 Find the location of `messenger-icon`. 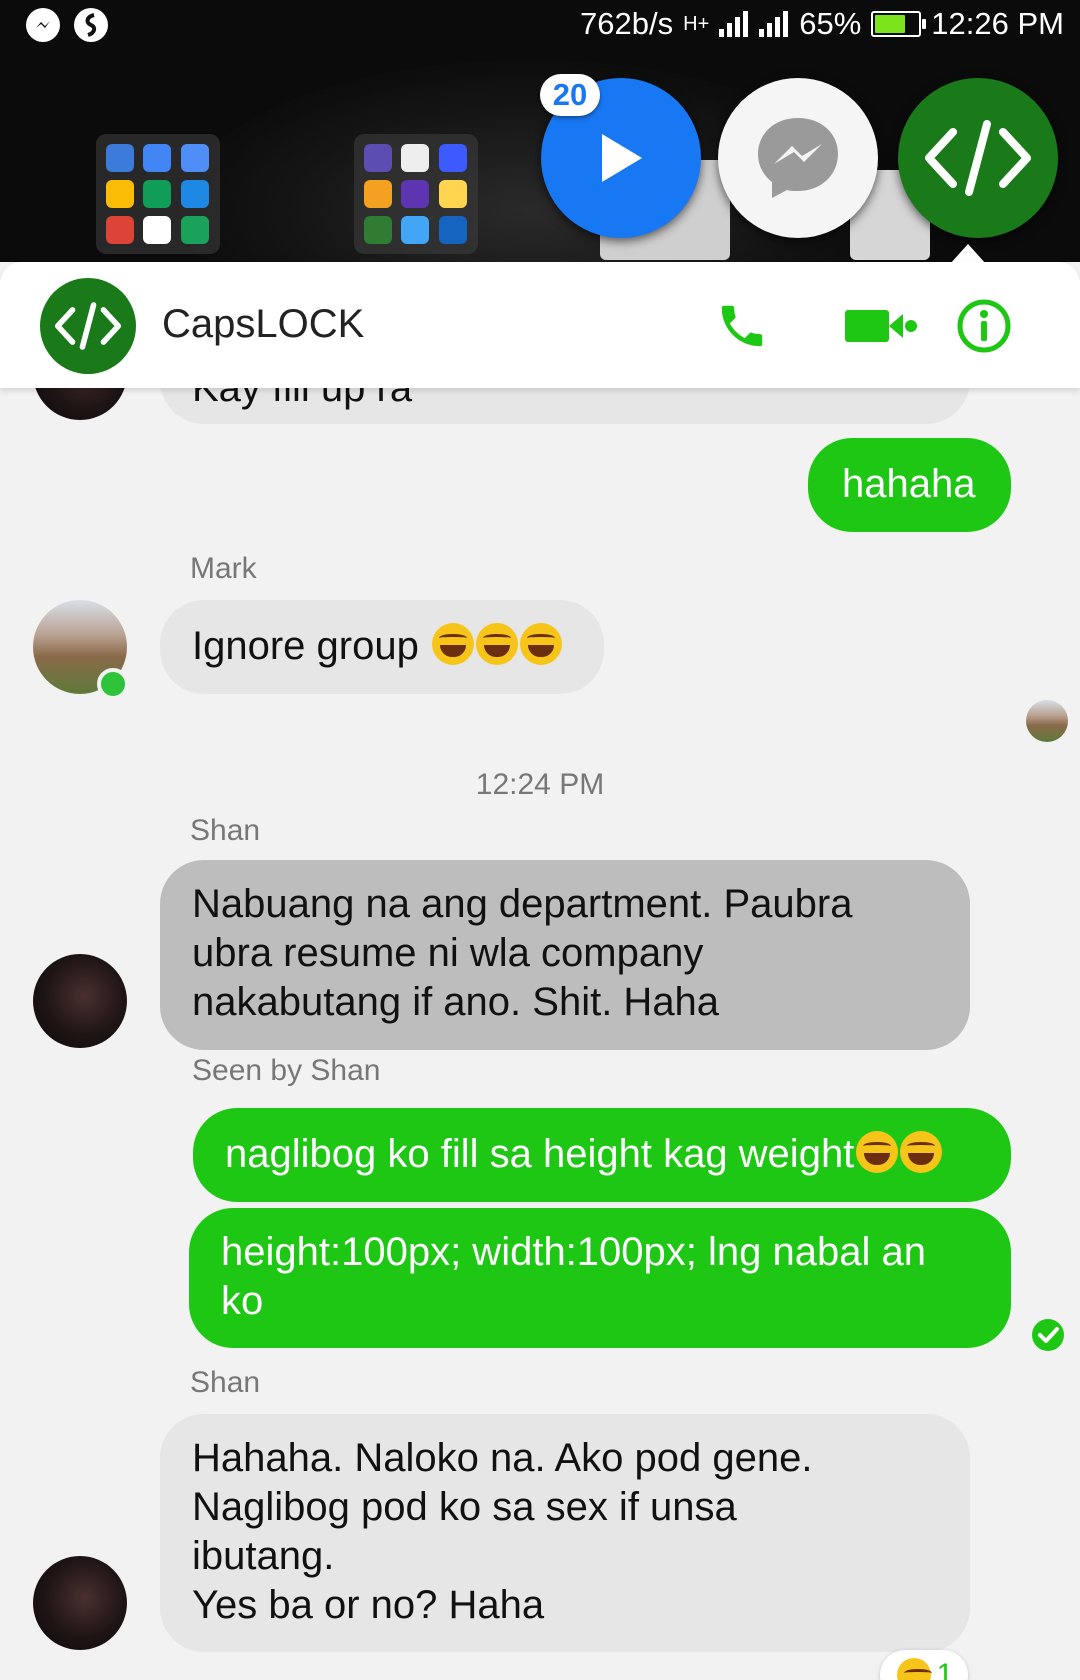

messenger-icon is located at coordinates (798, 158).